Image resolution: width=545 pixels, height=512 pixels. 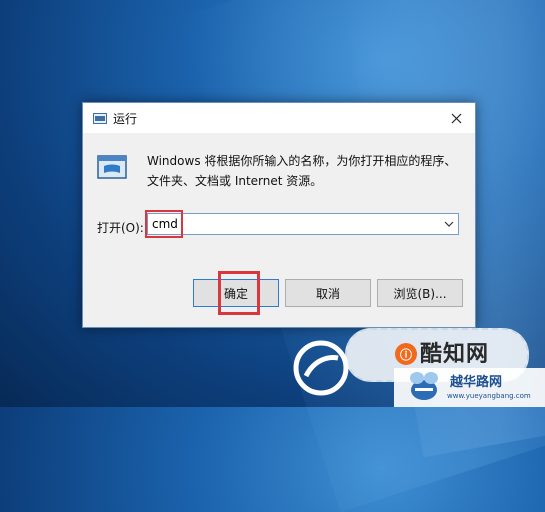 What do you see at coordinates (164, 224) in the screenshot?
I see `command-highlight-box` at bounding box center [164, 224].